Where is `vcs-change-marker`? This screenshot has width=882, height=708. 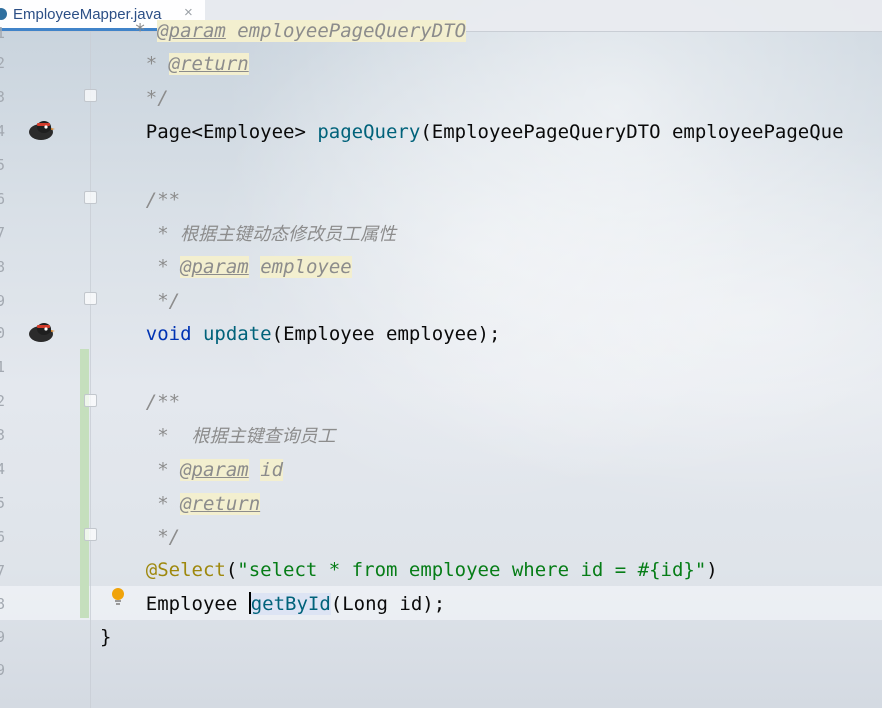 vcs-change-marker is located at coordinates (84, 483).